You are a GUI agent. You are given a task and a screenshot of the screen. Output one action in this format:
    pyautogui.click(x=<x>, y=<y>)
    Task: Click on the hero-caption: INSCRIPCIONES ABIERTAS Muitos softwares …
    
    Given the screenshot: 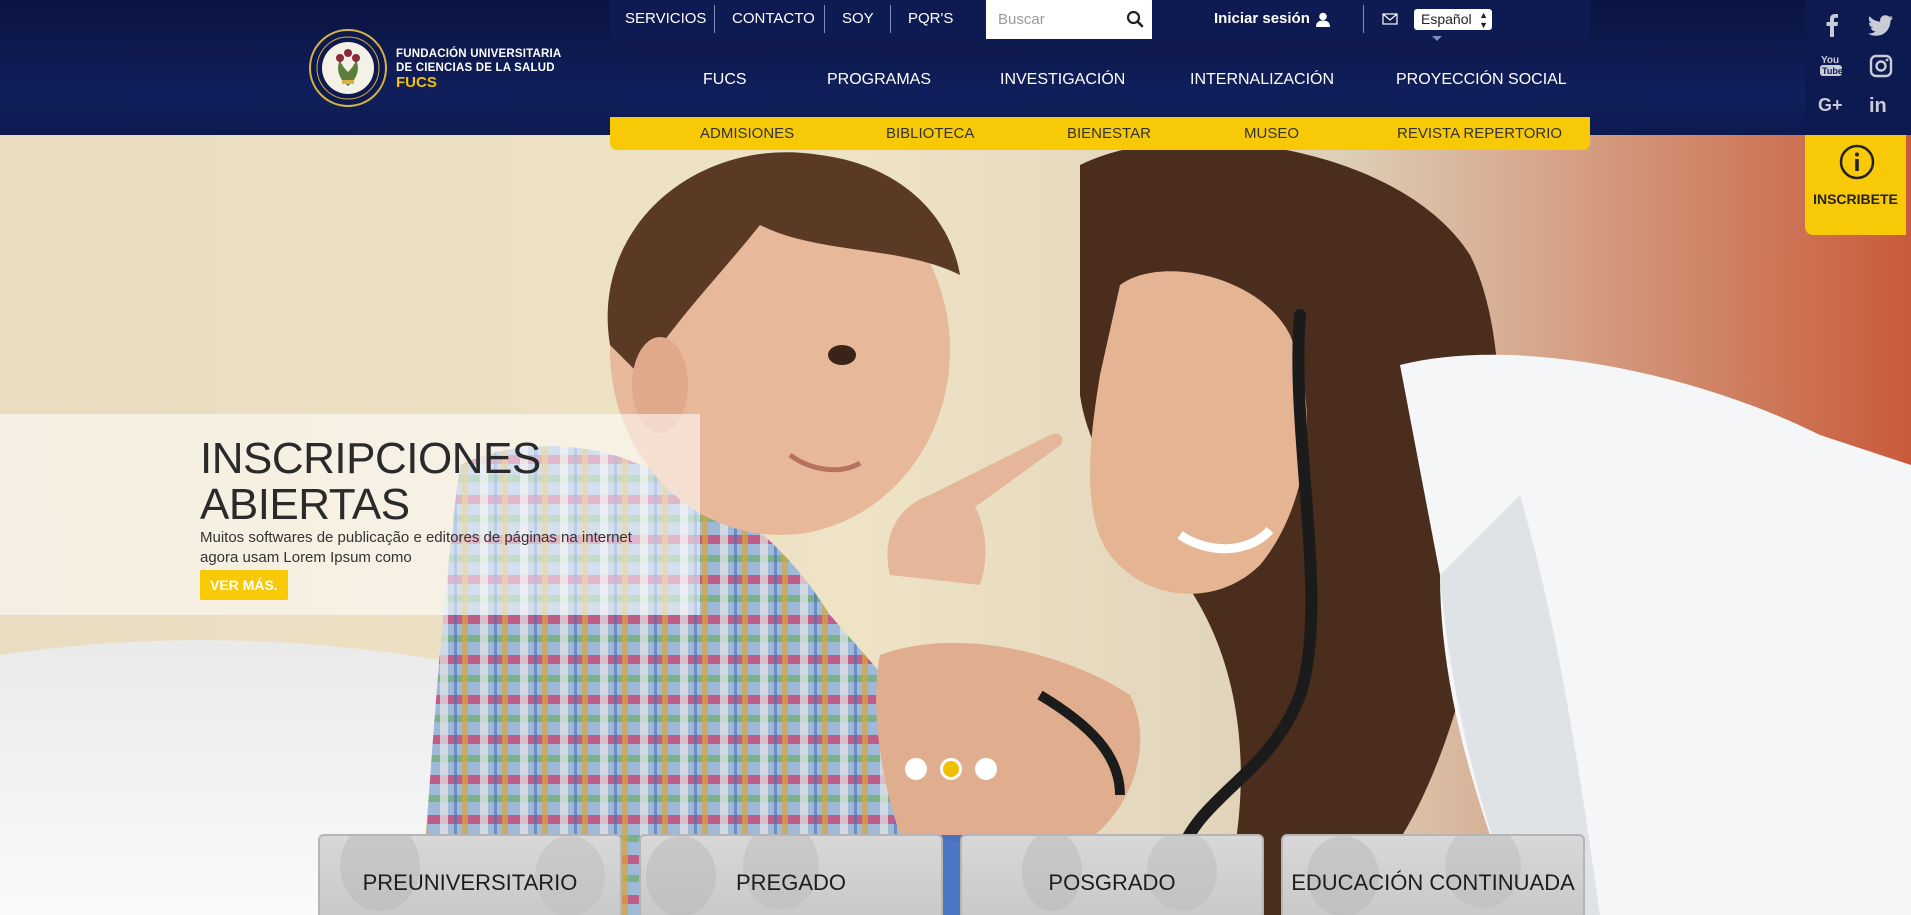 What is the action you would take?
    pyautogui.click(x=350, y=514)
    